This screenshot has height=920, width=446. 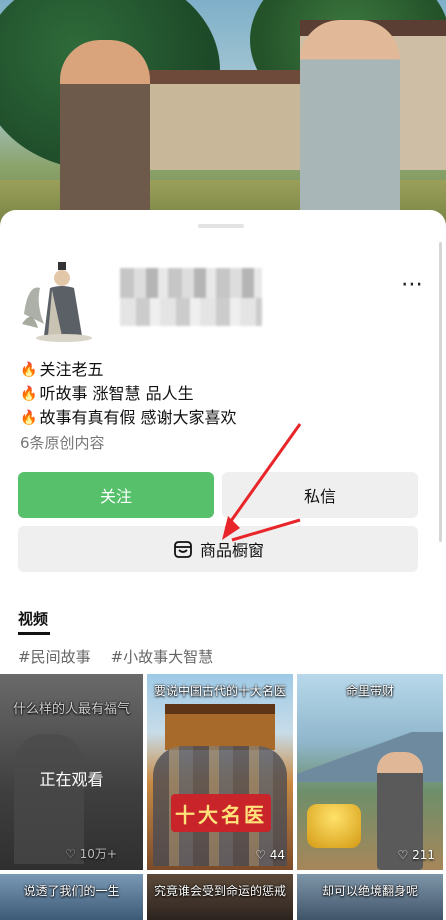 I want to click on bio-line: 🔥 听故事 涨智慧 品人生, so click(x=220, y=394).